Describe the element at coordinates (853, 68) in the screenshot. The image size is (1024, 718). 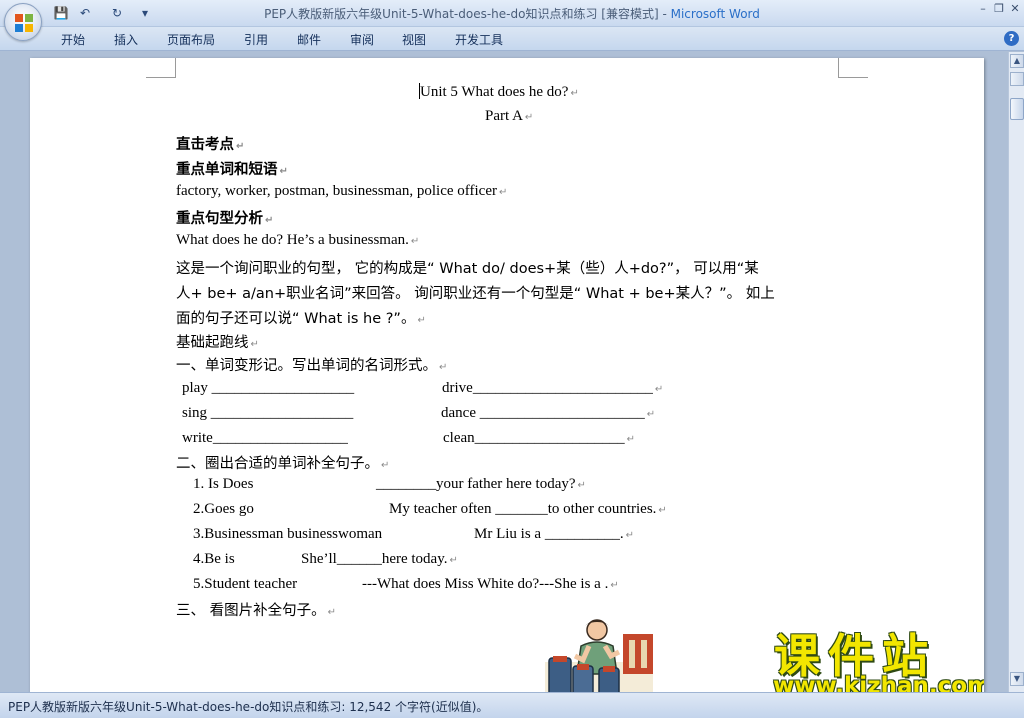
I see `crop-mark-right` at that location.